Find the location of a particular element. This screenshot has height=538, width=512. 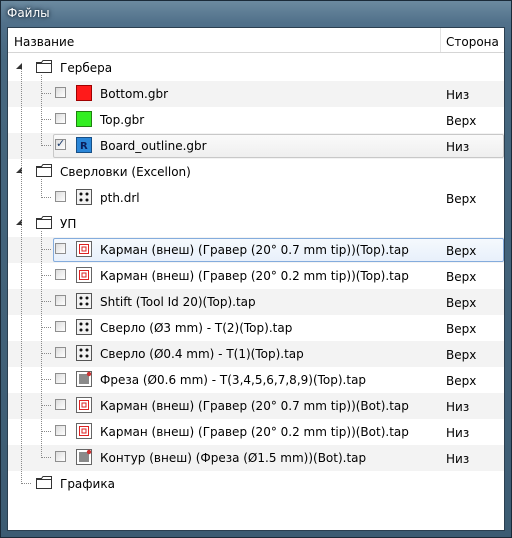

tree-group-row: Сверловки (Excellon) is located at coordinates (256, 172).